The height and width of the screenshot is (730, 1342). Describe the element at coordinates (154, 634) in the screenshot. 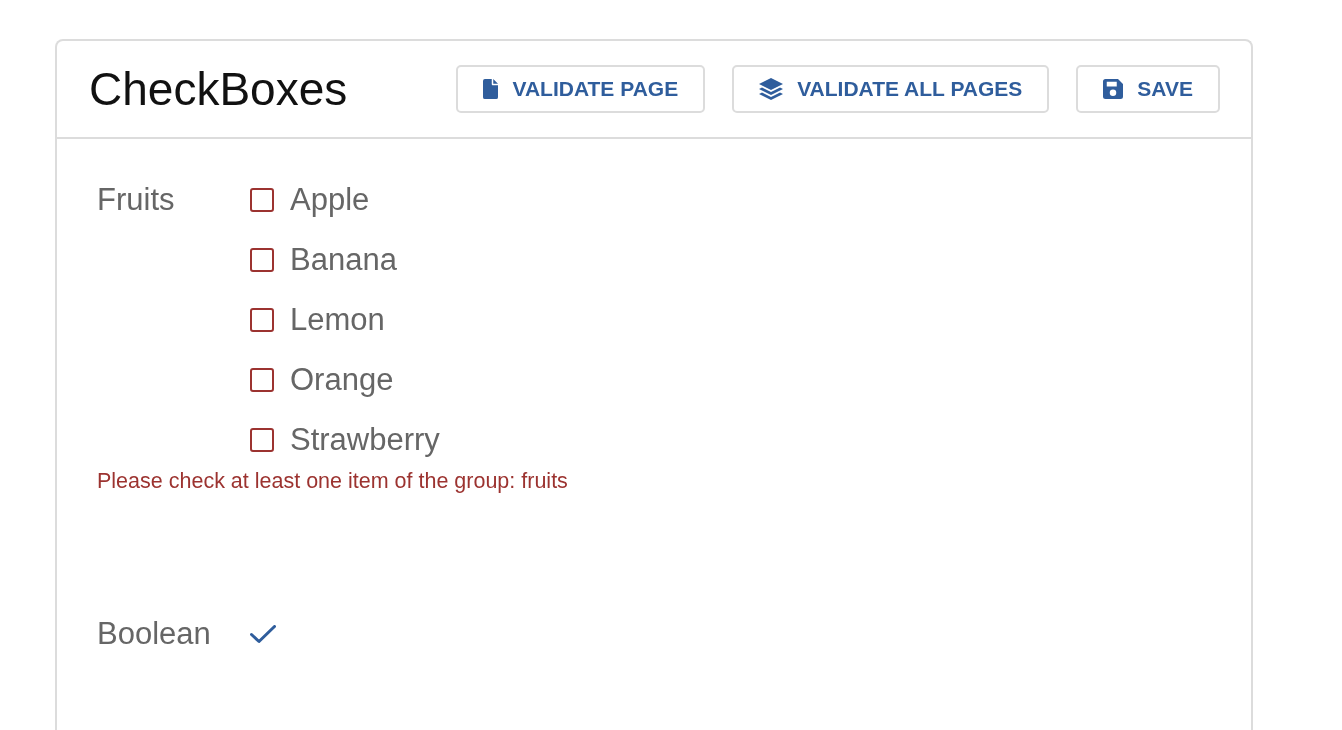

I see `field-label: Boolean` at that location.